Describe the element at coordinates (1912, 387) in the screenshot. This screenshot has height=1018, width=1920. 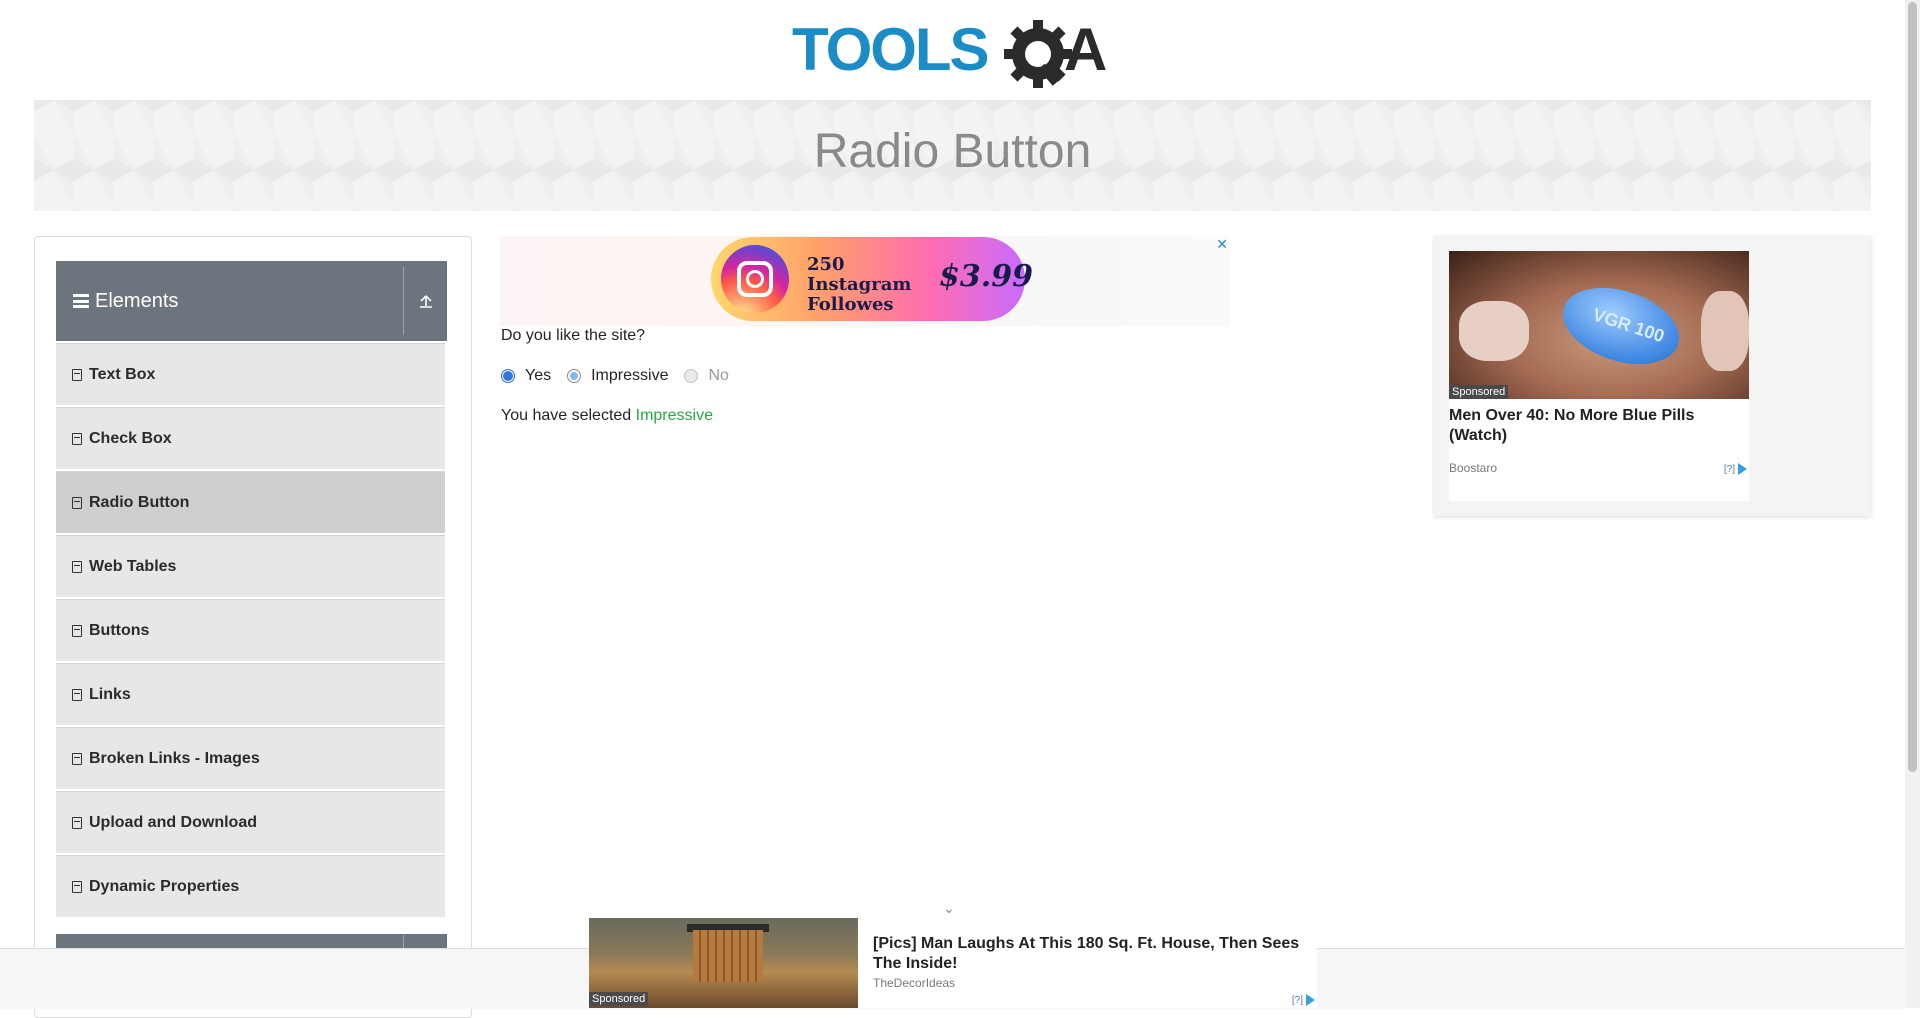
I see `scrollbar-thumb` at that location.